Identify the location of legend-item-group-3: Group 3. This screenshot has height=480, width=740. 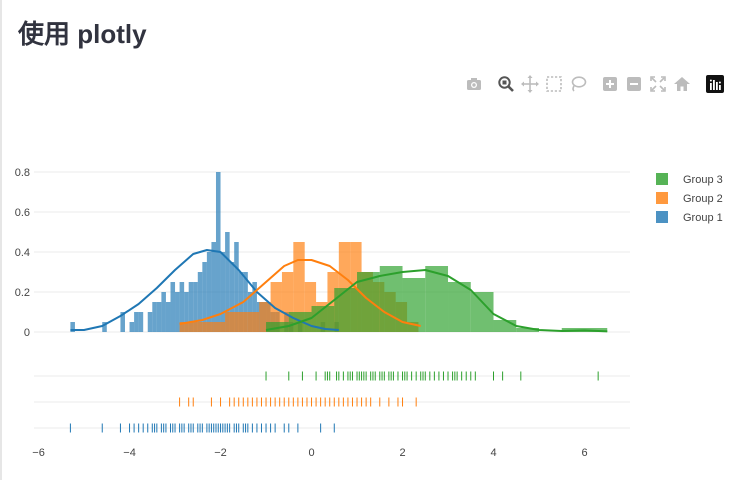
(689, 179).